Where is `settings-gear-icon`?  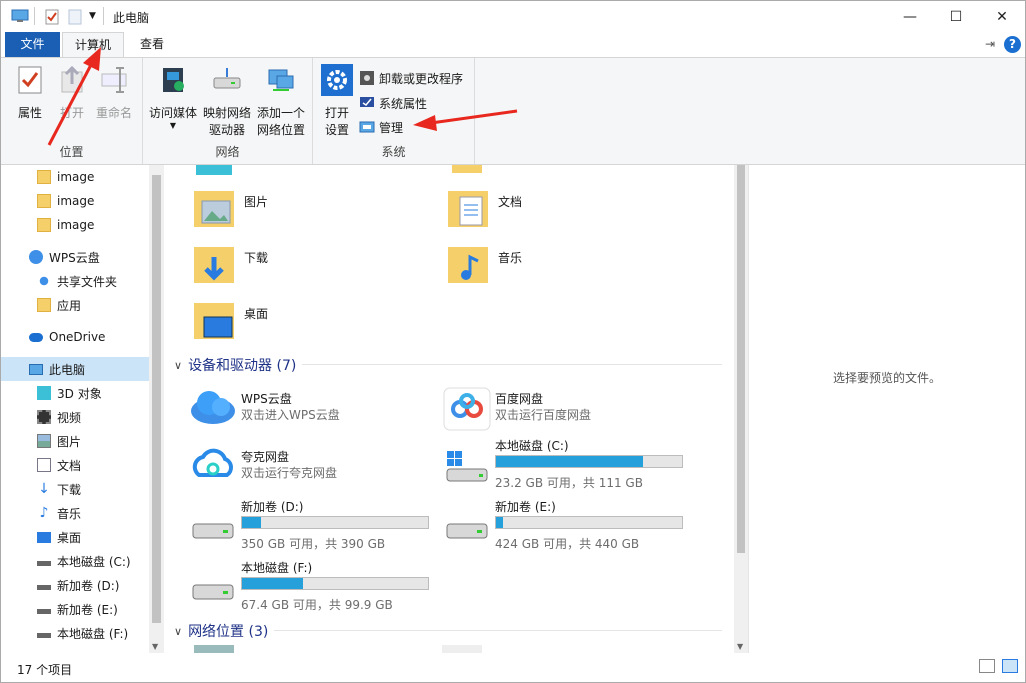
settings-gear-icon is located at coordinates (337, 80).